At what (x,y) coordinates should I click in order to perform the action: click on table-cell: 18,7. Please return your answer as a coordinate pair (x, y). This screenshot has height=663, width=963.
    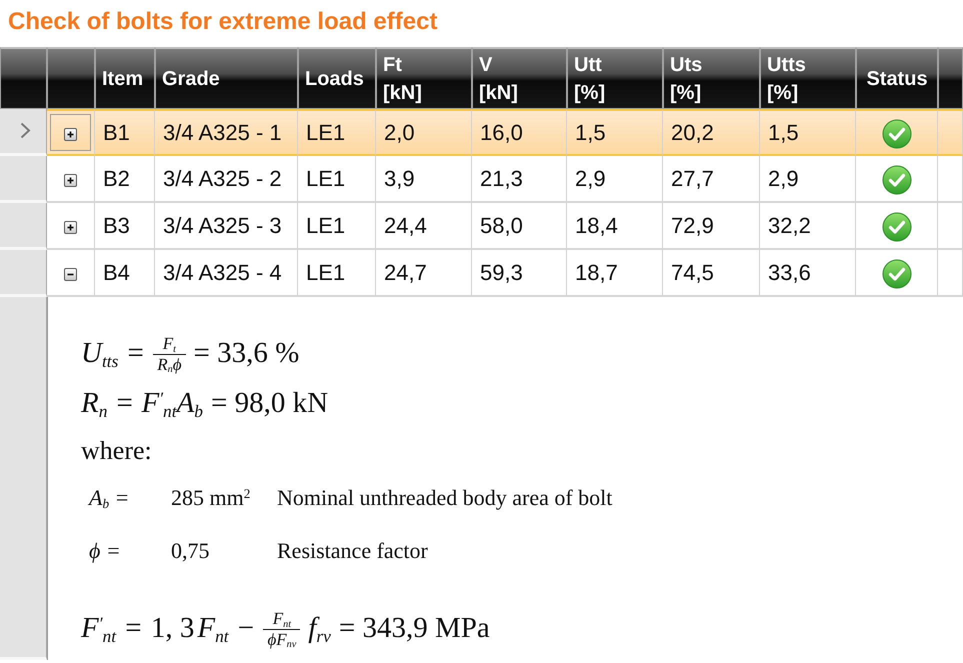
    Looking at the image, I should click on (615, 273).